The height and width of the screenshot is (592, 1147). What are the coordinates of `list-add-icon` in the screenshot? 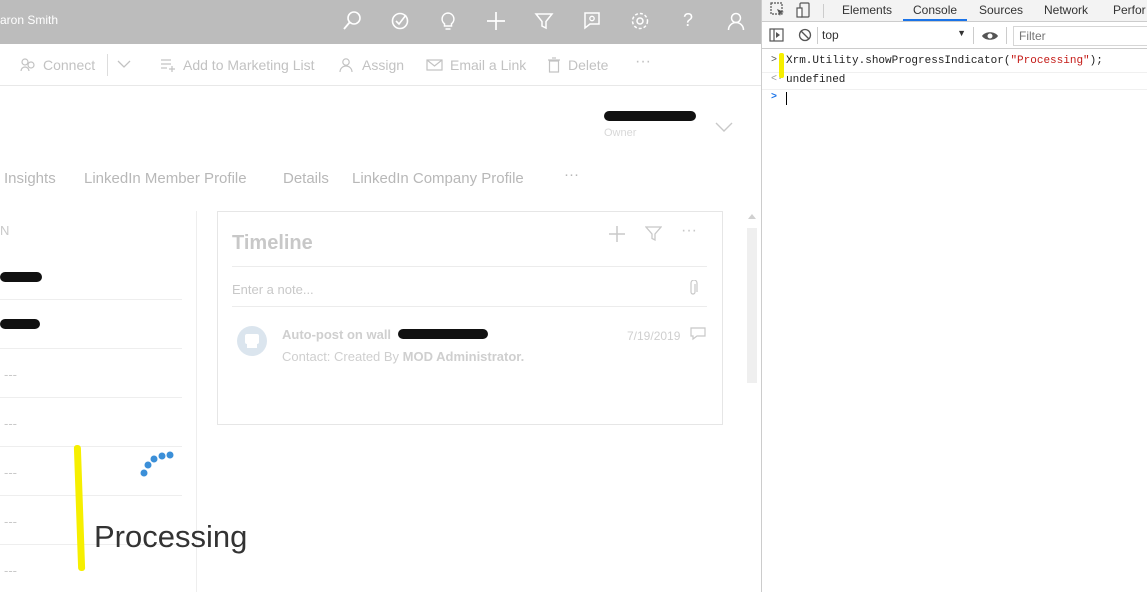 It's located at (168, 65).